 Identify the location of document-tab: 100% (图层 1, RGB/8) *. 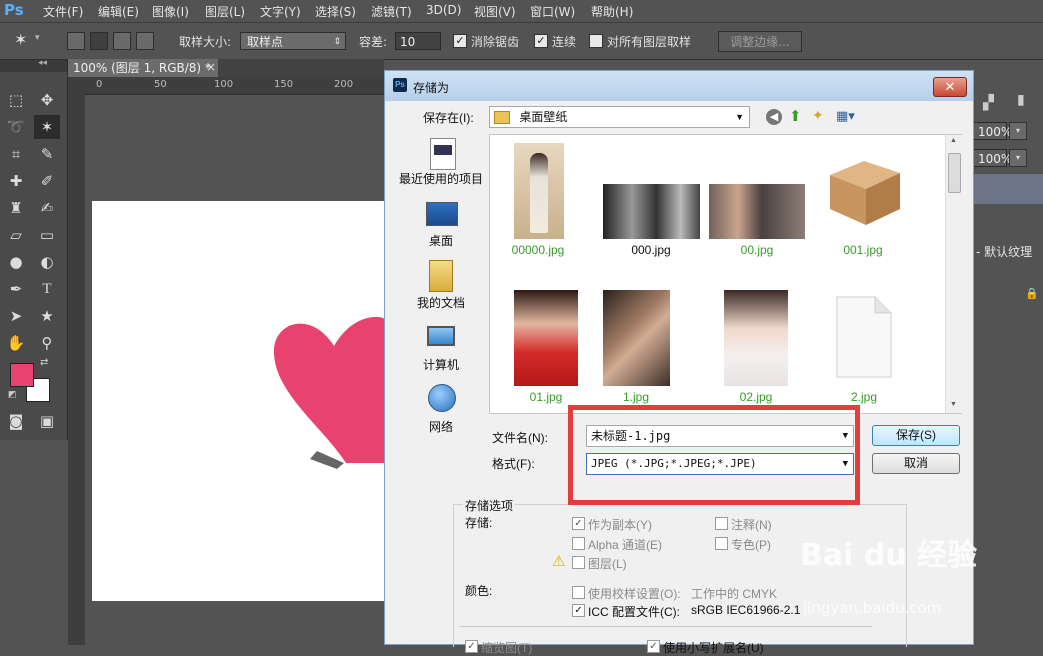
(143, 68).